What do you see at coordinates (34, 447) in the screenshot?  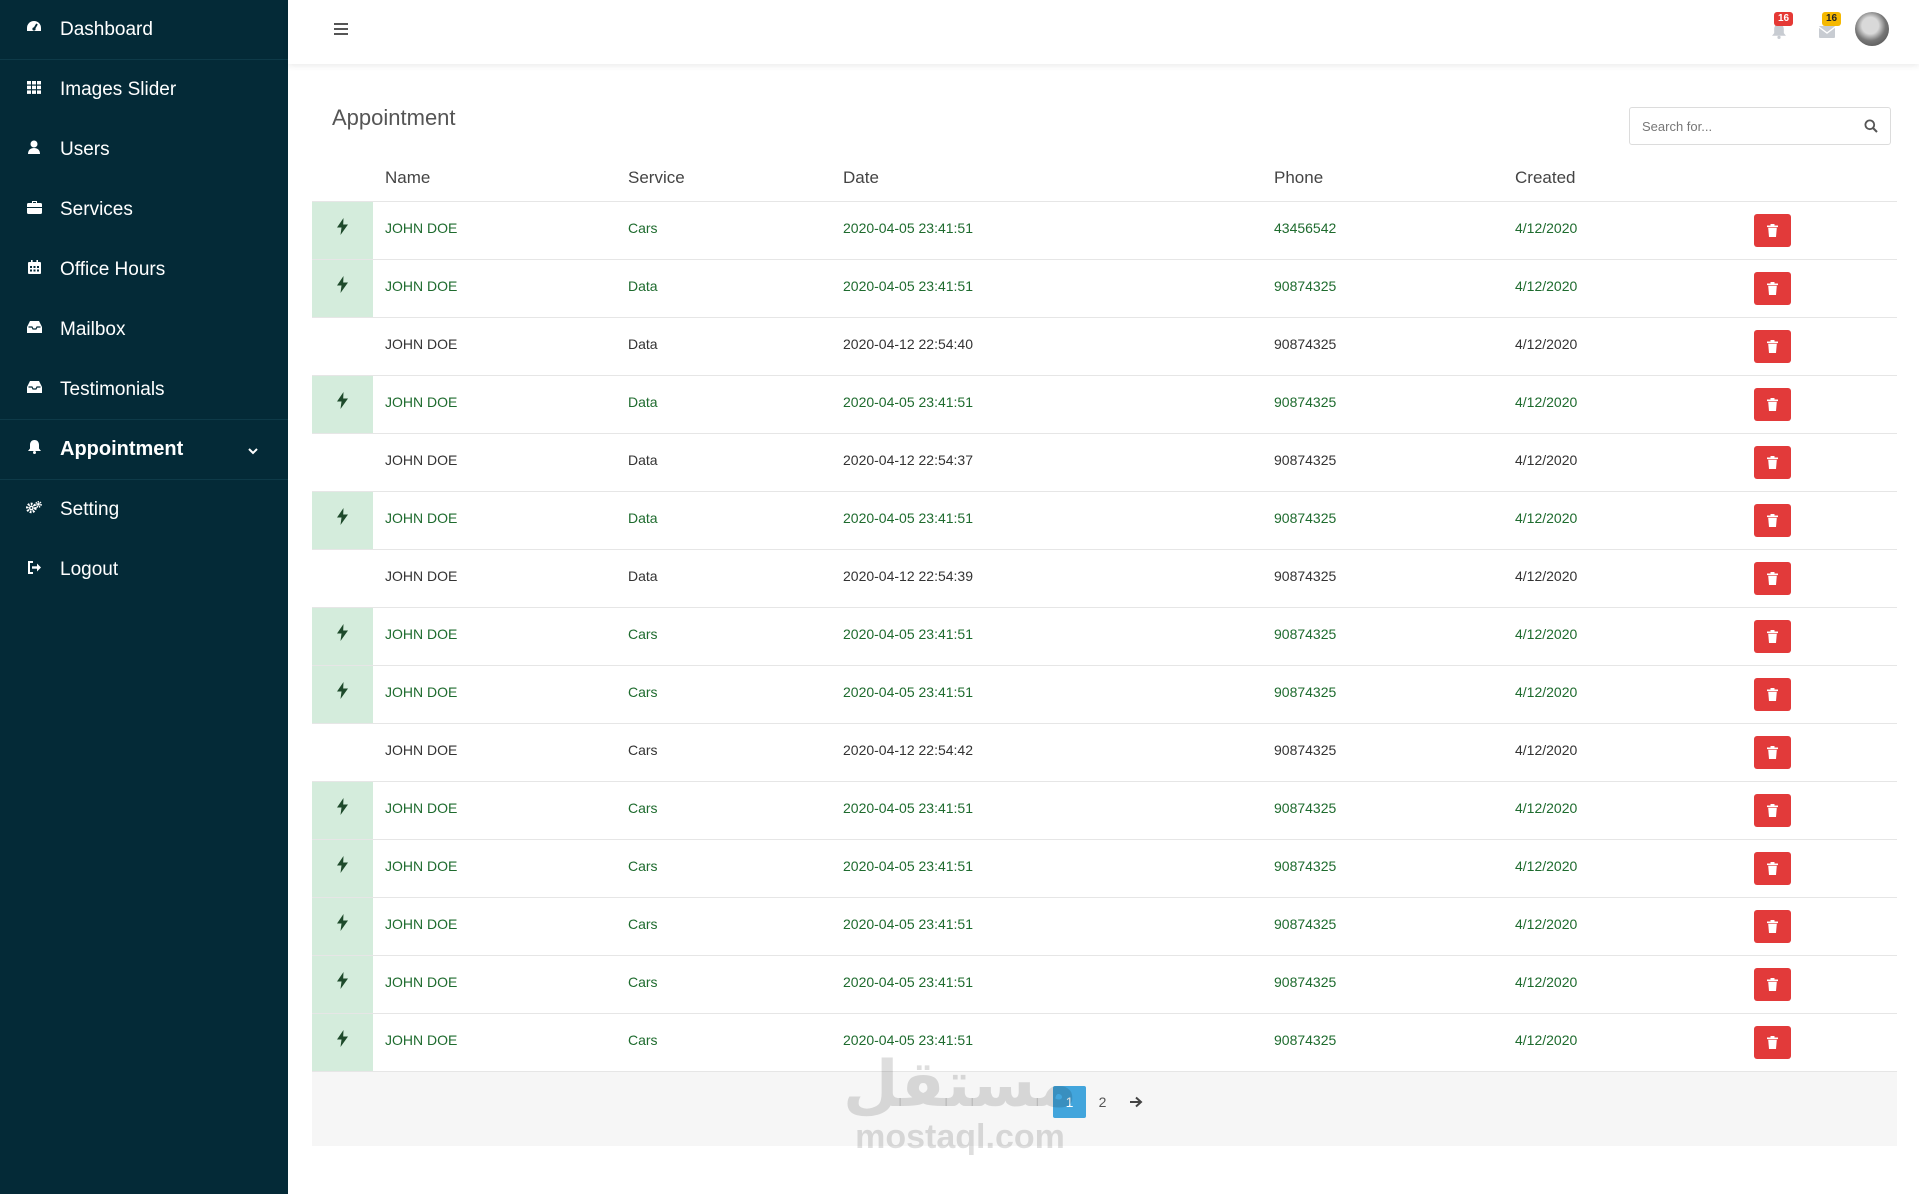 I see `bell-icon` at bounding box center [34, 447].